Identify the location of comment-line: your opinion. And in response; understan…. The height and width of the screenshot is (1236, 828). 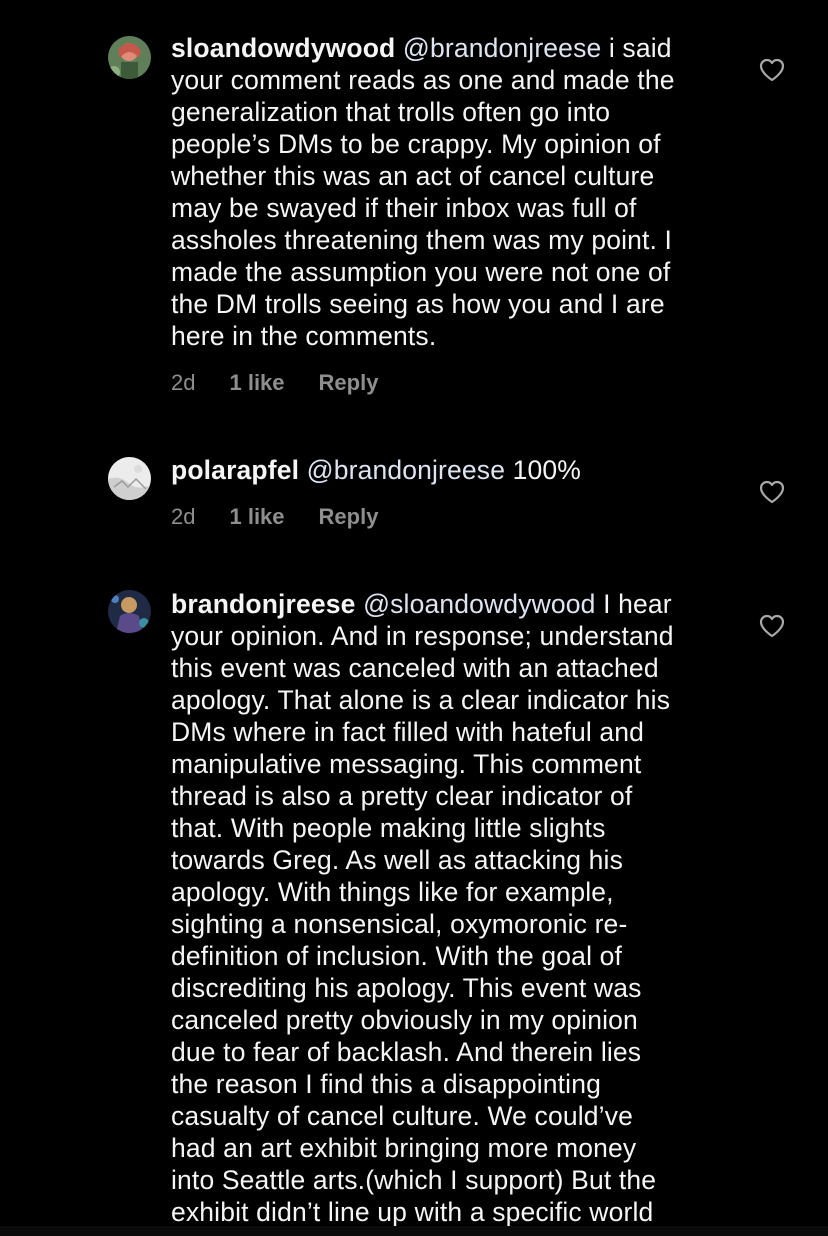
(422, 636).